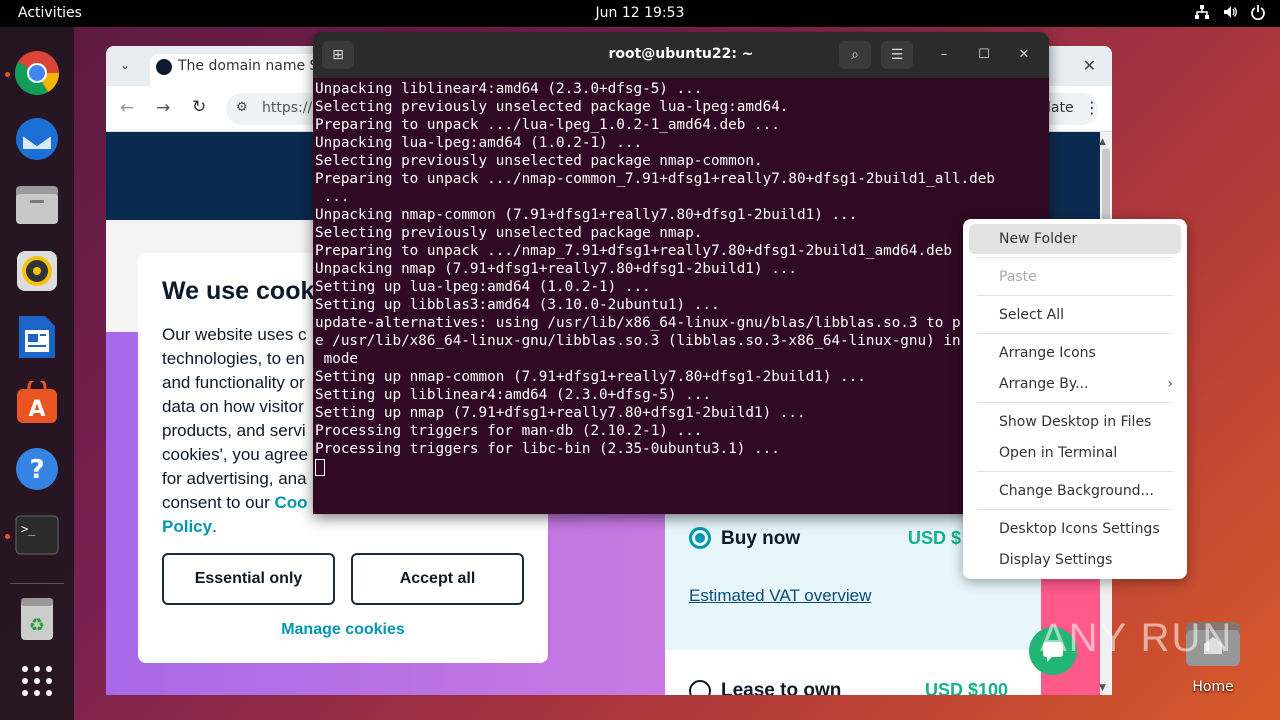 The height and width of the screenshot is (720, 1280). What do you see at coordinates (1213, 687) in the screenshot?
I see `home-label: Home` at bounding box center [1213, 687].